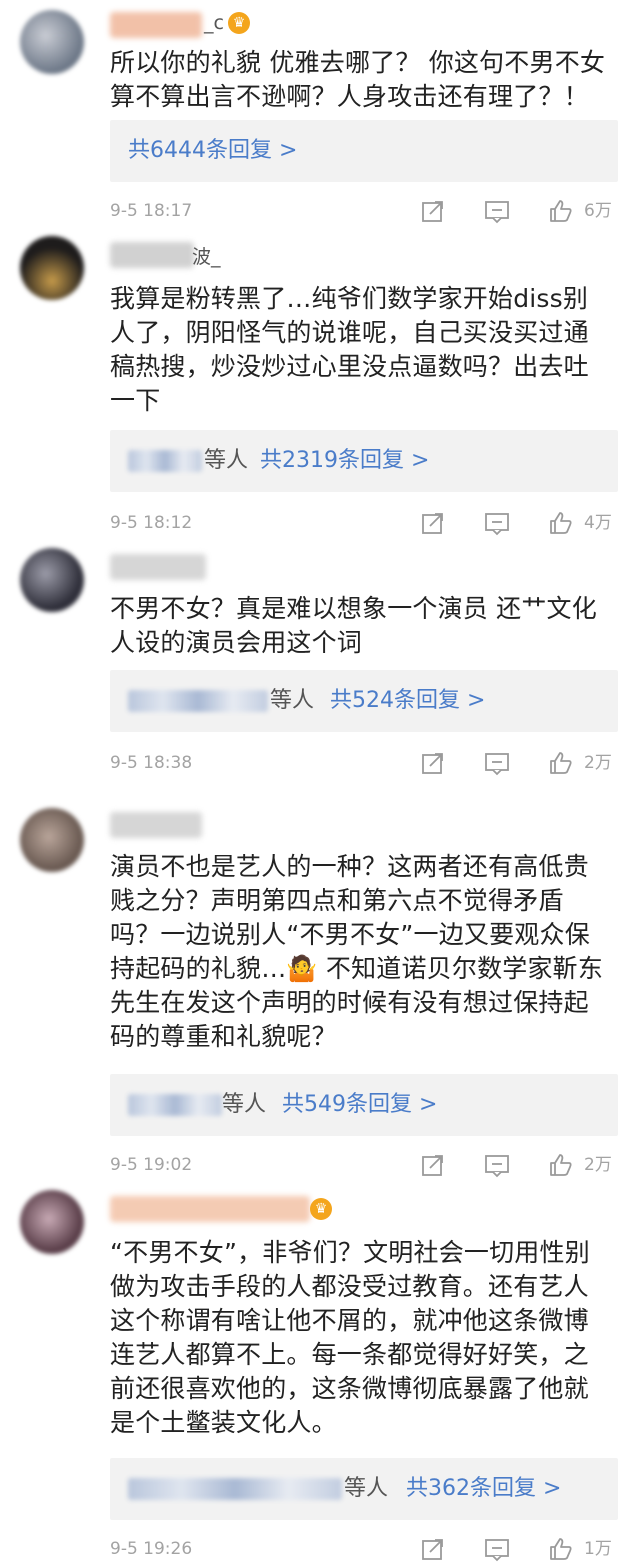  Describe the element at coordinates (407, 701) in the screenshot. I see `reply-count: 共524条回复 >` at that location.